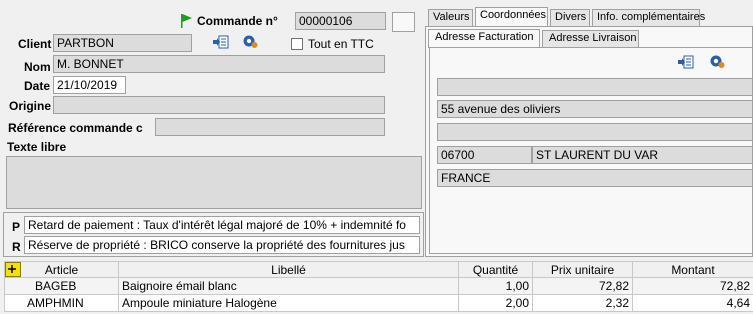 This screenshot has width=753, height=314. What do you see at coordinates (511, 17) in the screenshot?
I see `tab-coordonnees: Coordonnées` at bounding box center [511, 17].